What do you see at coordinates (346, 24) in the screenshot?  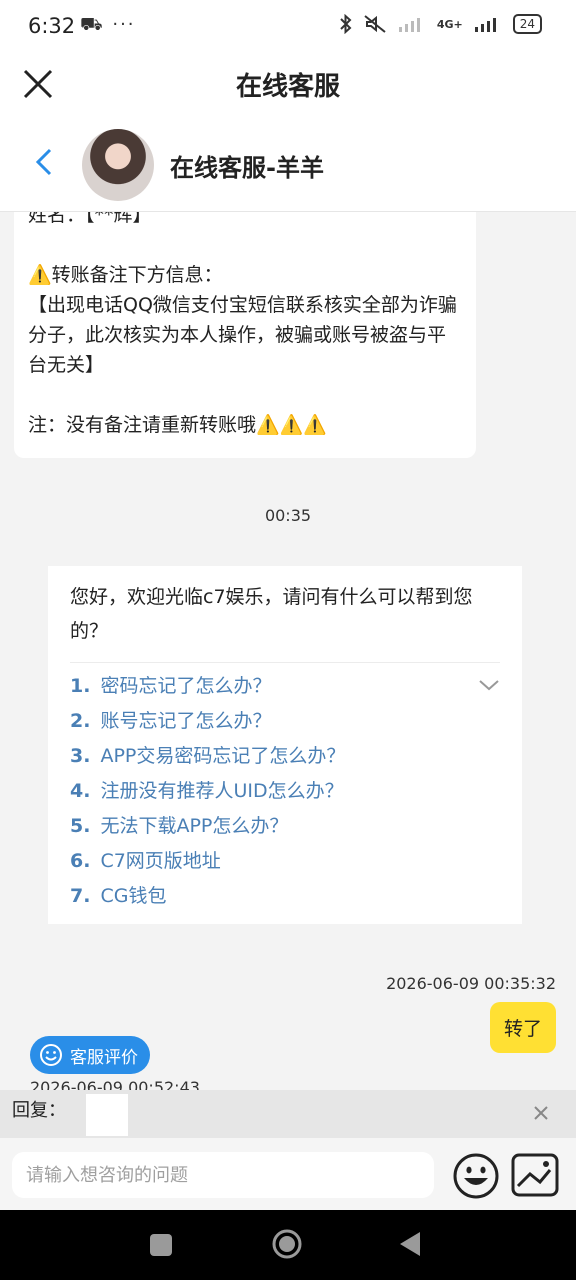 I see `bluetooth-icon` at bounding box center [346, 24].